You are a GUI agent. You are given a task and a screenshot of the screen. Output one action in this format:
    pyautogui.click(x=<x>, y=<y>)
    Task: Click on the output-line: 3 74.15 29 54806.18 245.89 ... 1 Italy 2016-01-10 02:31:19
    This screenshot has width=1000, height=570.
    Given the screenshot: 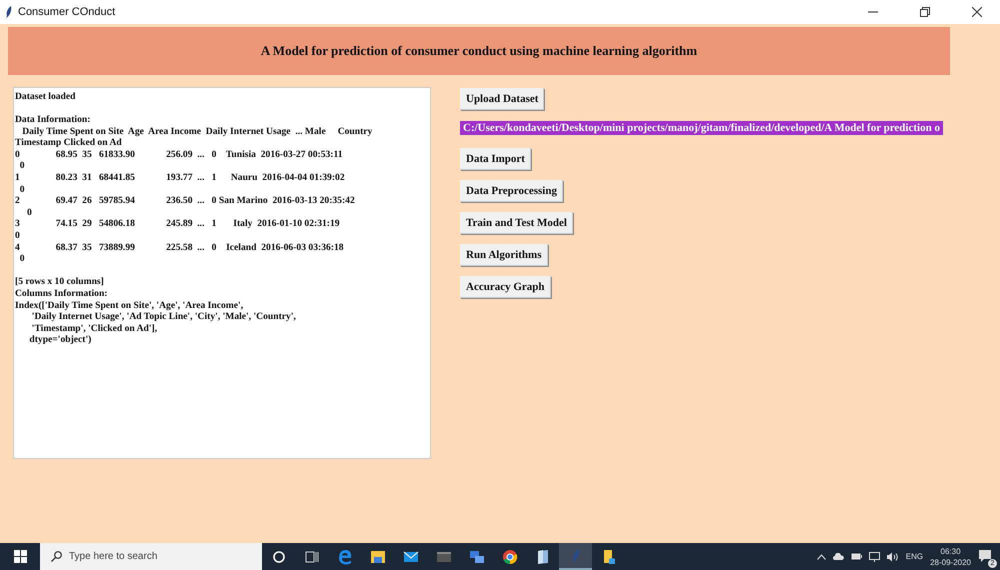 What is the action you would take?
    pyautogui.click(x=178, y=224)
    